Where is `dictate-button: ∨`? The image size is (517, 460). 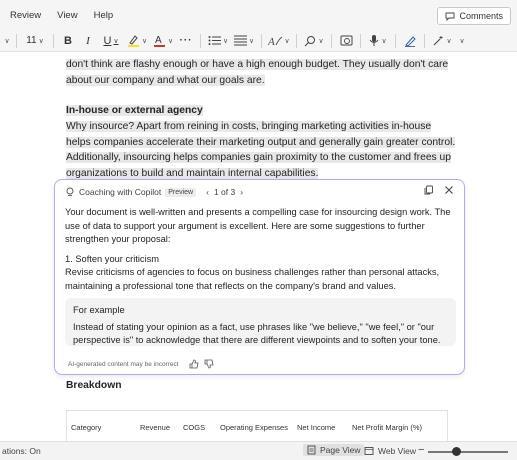 dictate-button: ∨ is located at coordinates (378, 41).